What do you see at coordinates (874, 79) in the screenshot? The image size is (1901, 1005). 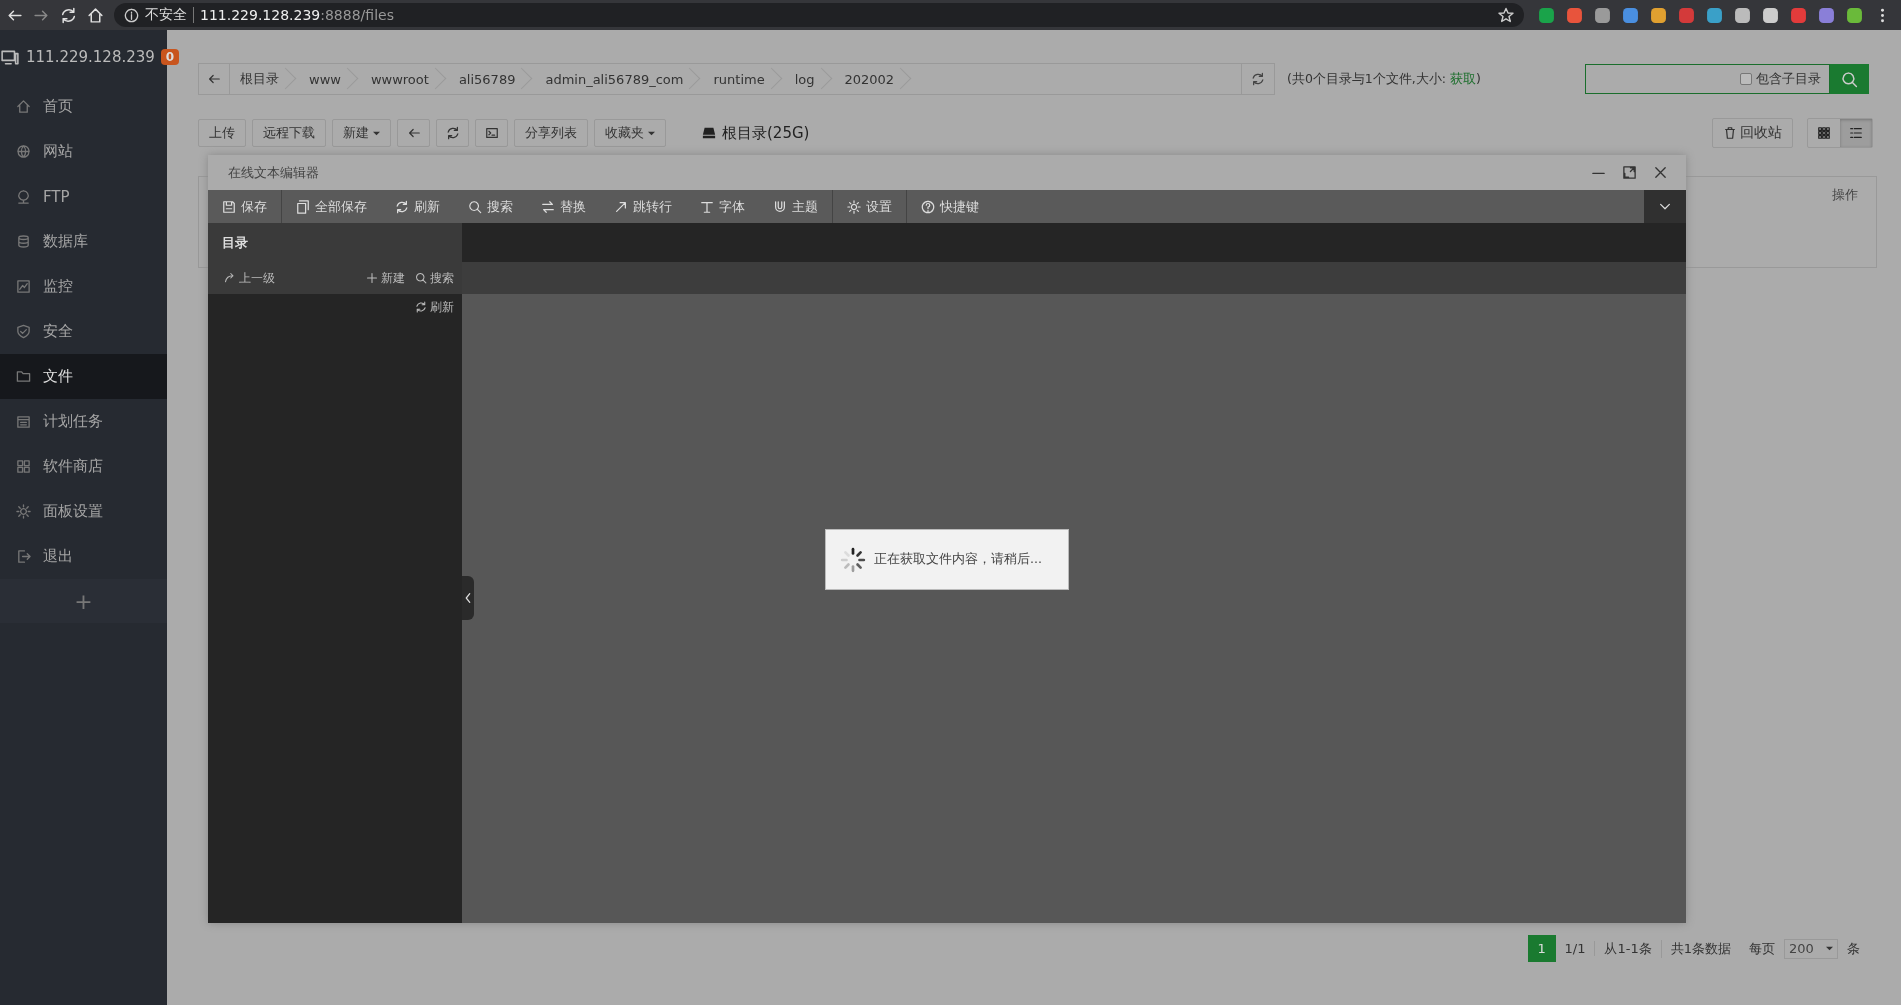 I see `breadcrumb-item: 202002` at bounding box center [874, 79].